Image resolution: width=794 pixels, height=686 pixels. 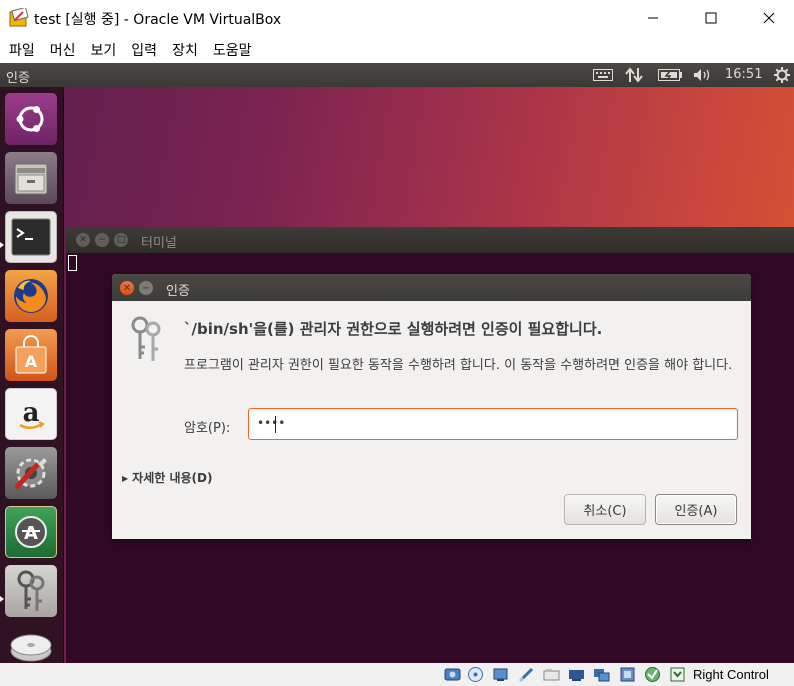 I want to click on keyboard-indicator, so click(x=603, y=75).